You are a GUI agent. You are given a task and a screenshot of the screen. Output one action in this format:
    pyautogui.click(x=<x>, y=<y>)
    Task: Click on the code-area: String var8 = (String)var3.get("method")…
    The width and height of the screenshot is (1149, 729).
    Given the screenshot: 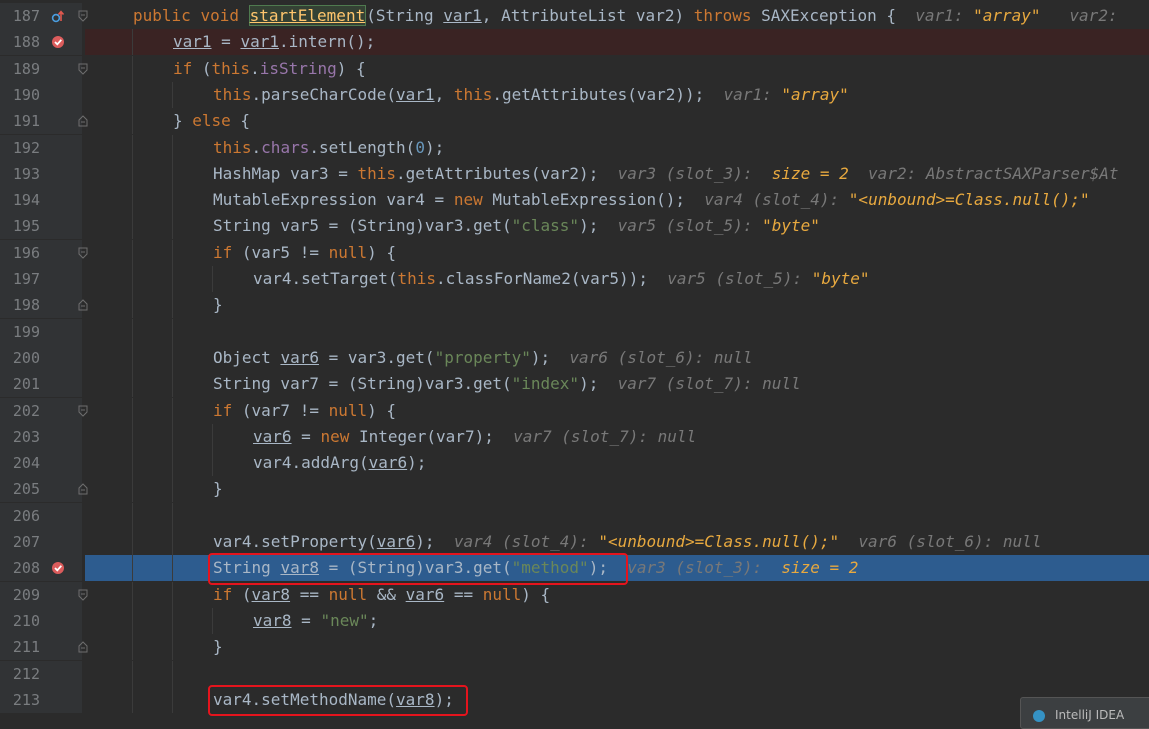 What is the action you would take?
    pyautogui.click(x=617, y=568)
    